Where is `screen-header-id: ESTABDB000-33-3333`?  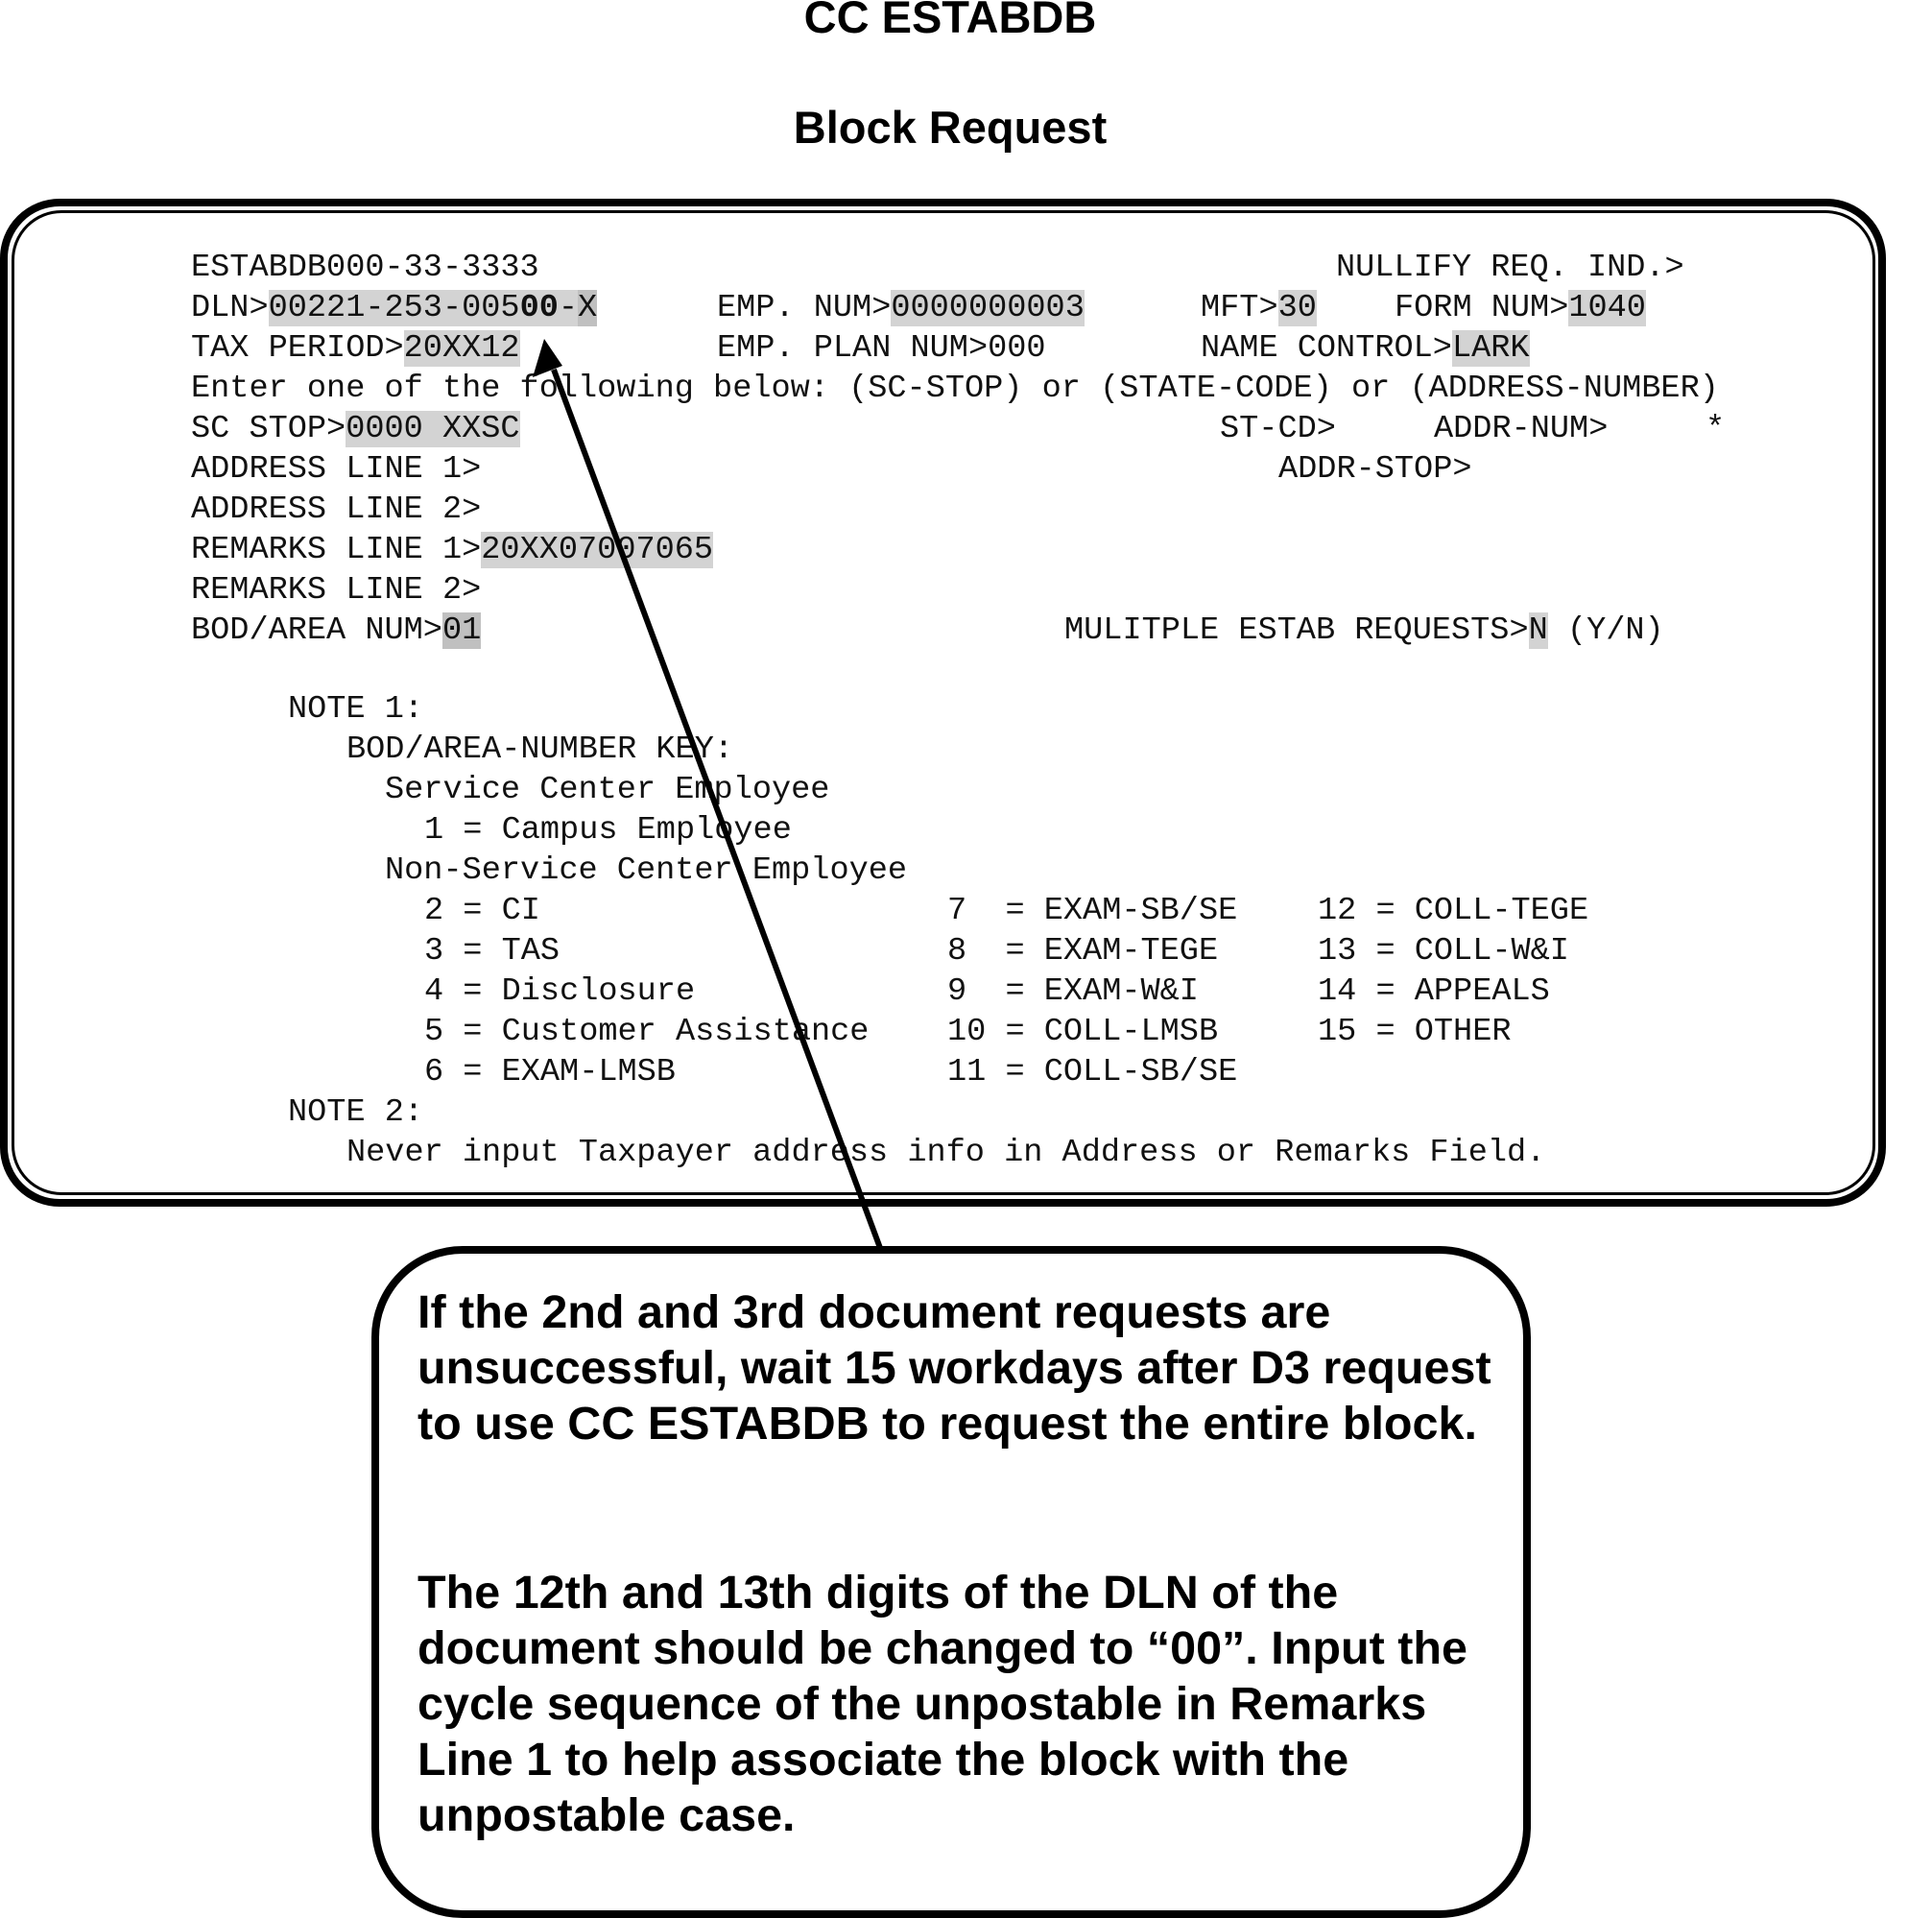
screen-header-id: ESTABDB000-33-3333 is located at coordinates (365, 268).